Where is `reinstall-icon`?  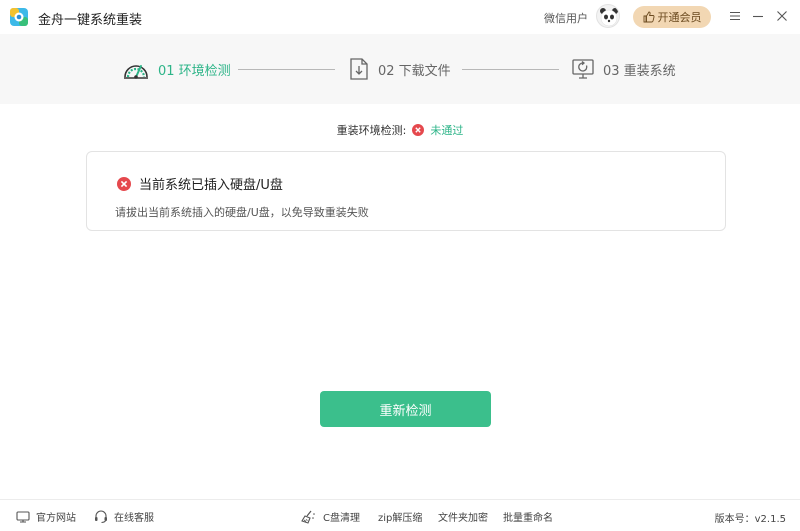 reinstall-icon is located at coordinates (583, 69).